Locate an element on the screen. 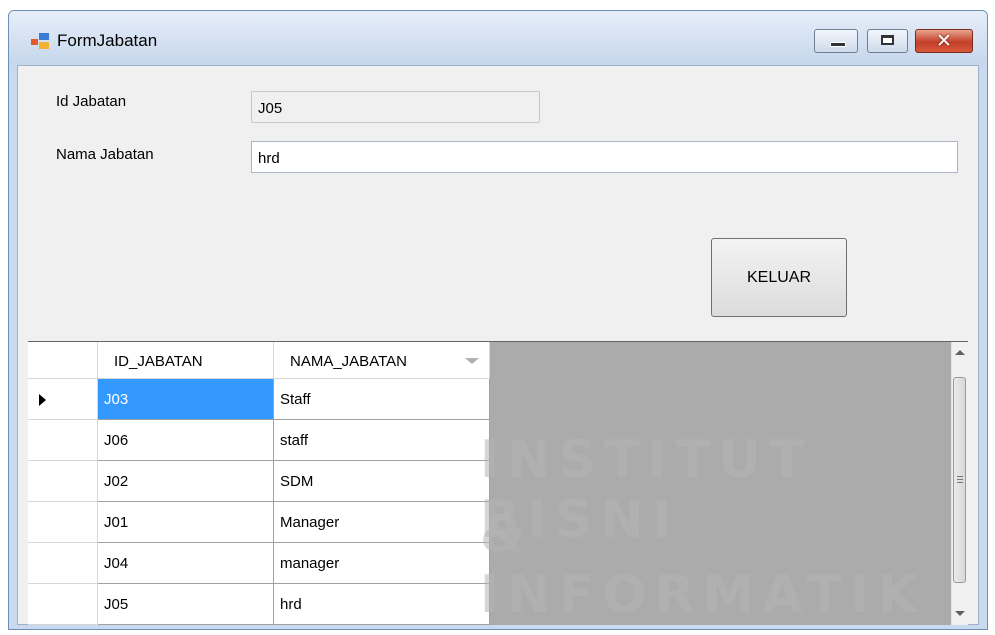 Image resolution: width=995 pixels, height=635 pixels. id-jabatan-label: Id Jabatan is located at coordinates (91, 101).